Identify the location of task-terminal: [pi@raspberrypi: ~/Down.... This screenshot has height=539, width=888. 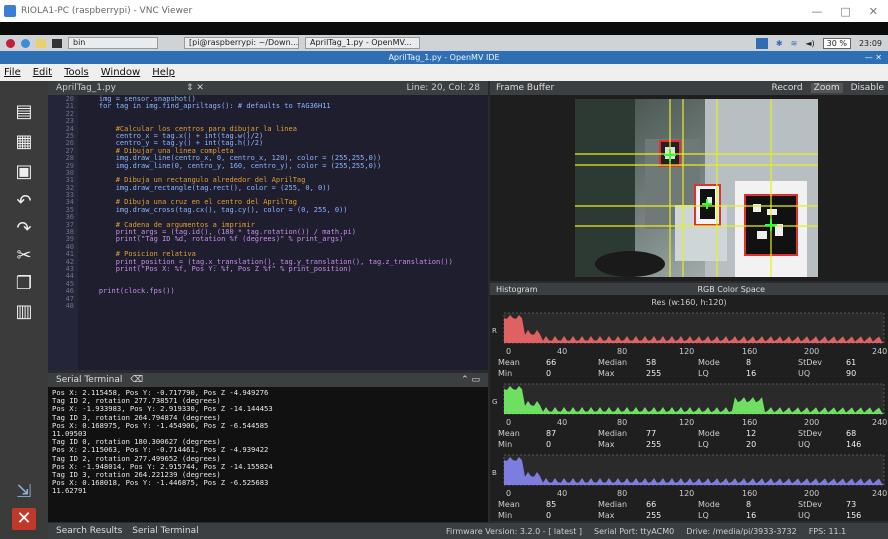
(241, 43).